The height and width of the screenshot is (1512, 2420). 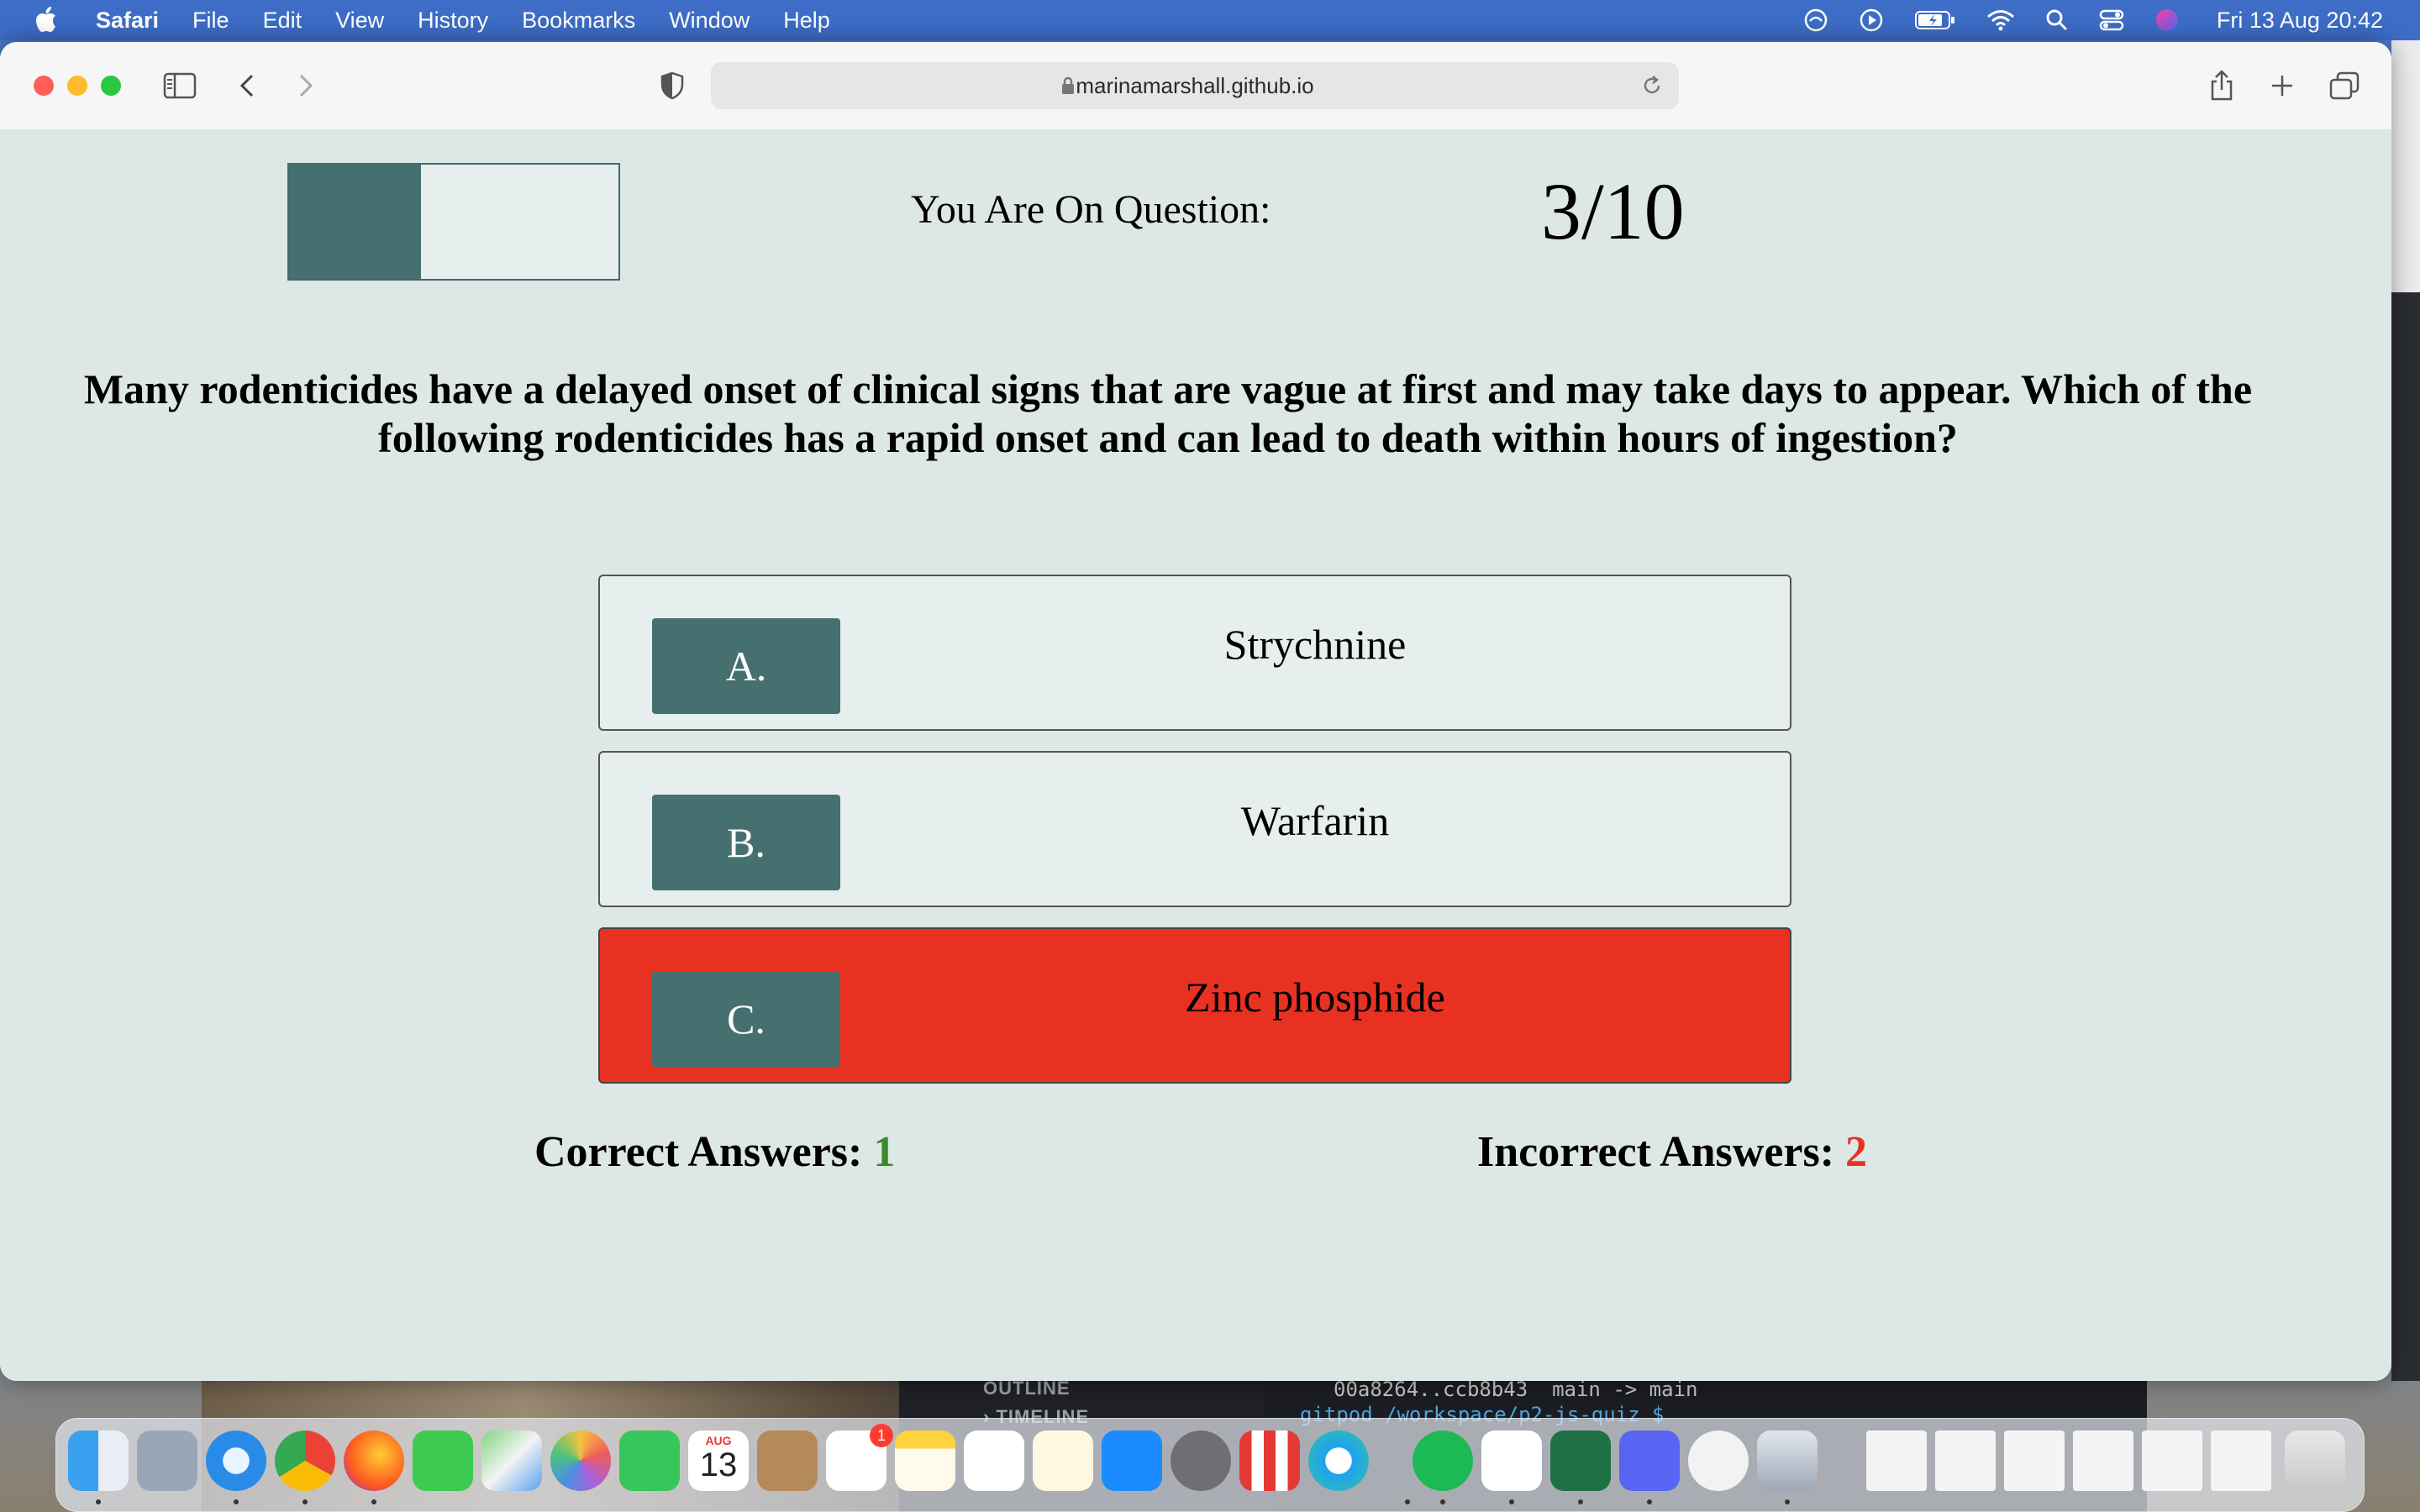 What do you see at coordinates (283, 21) in the screenshot?
I see `menu-edit: Edit` at bounding box center [283, 21].